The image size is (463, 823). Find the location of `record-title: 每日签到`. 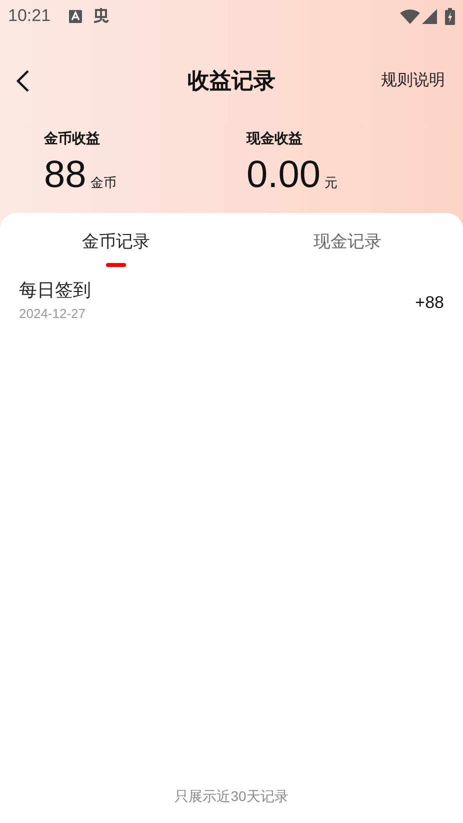

record-title: 每日签到 is located at coordinates (55, 290).